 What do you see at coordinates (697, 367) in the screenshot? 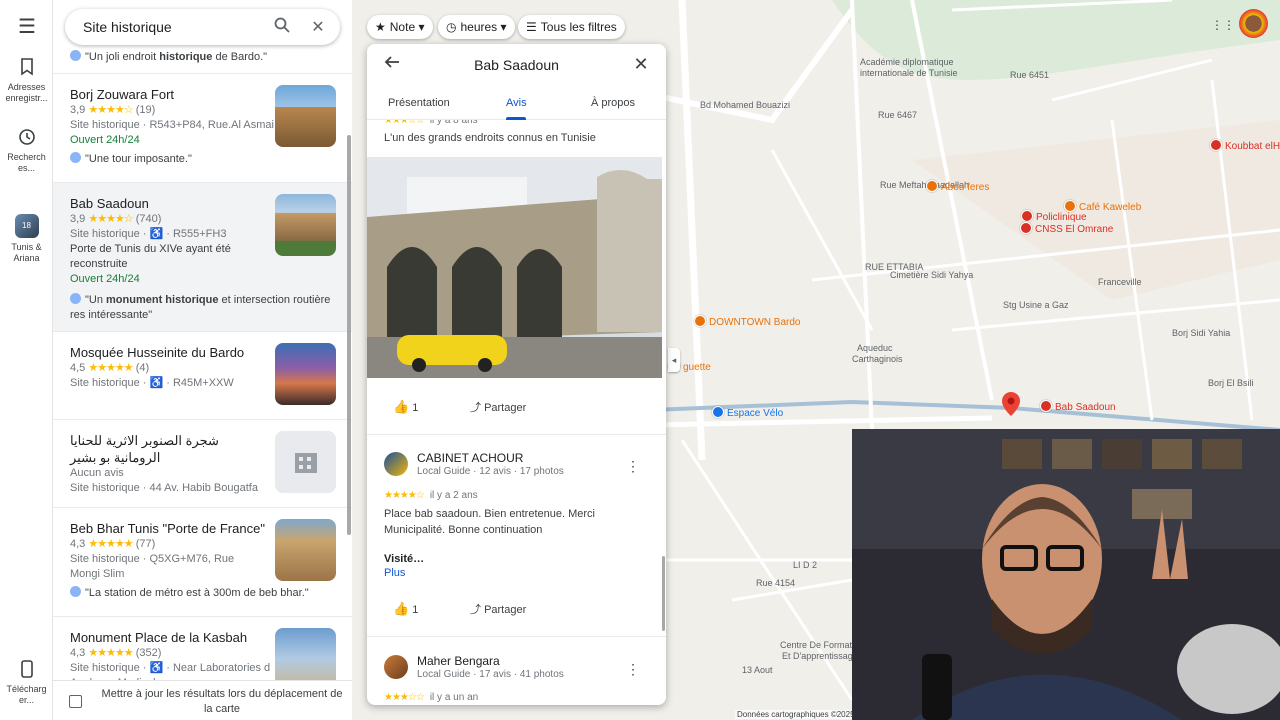
I see `poi-label: guette` at bounding box center [697, 367].